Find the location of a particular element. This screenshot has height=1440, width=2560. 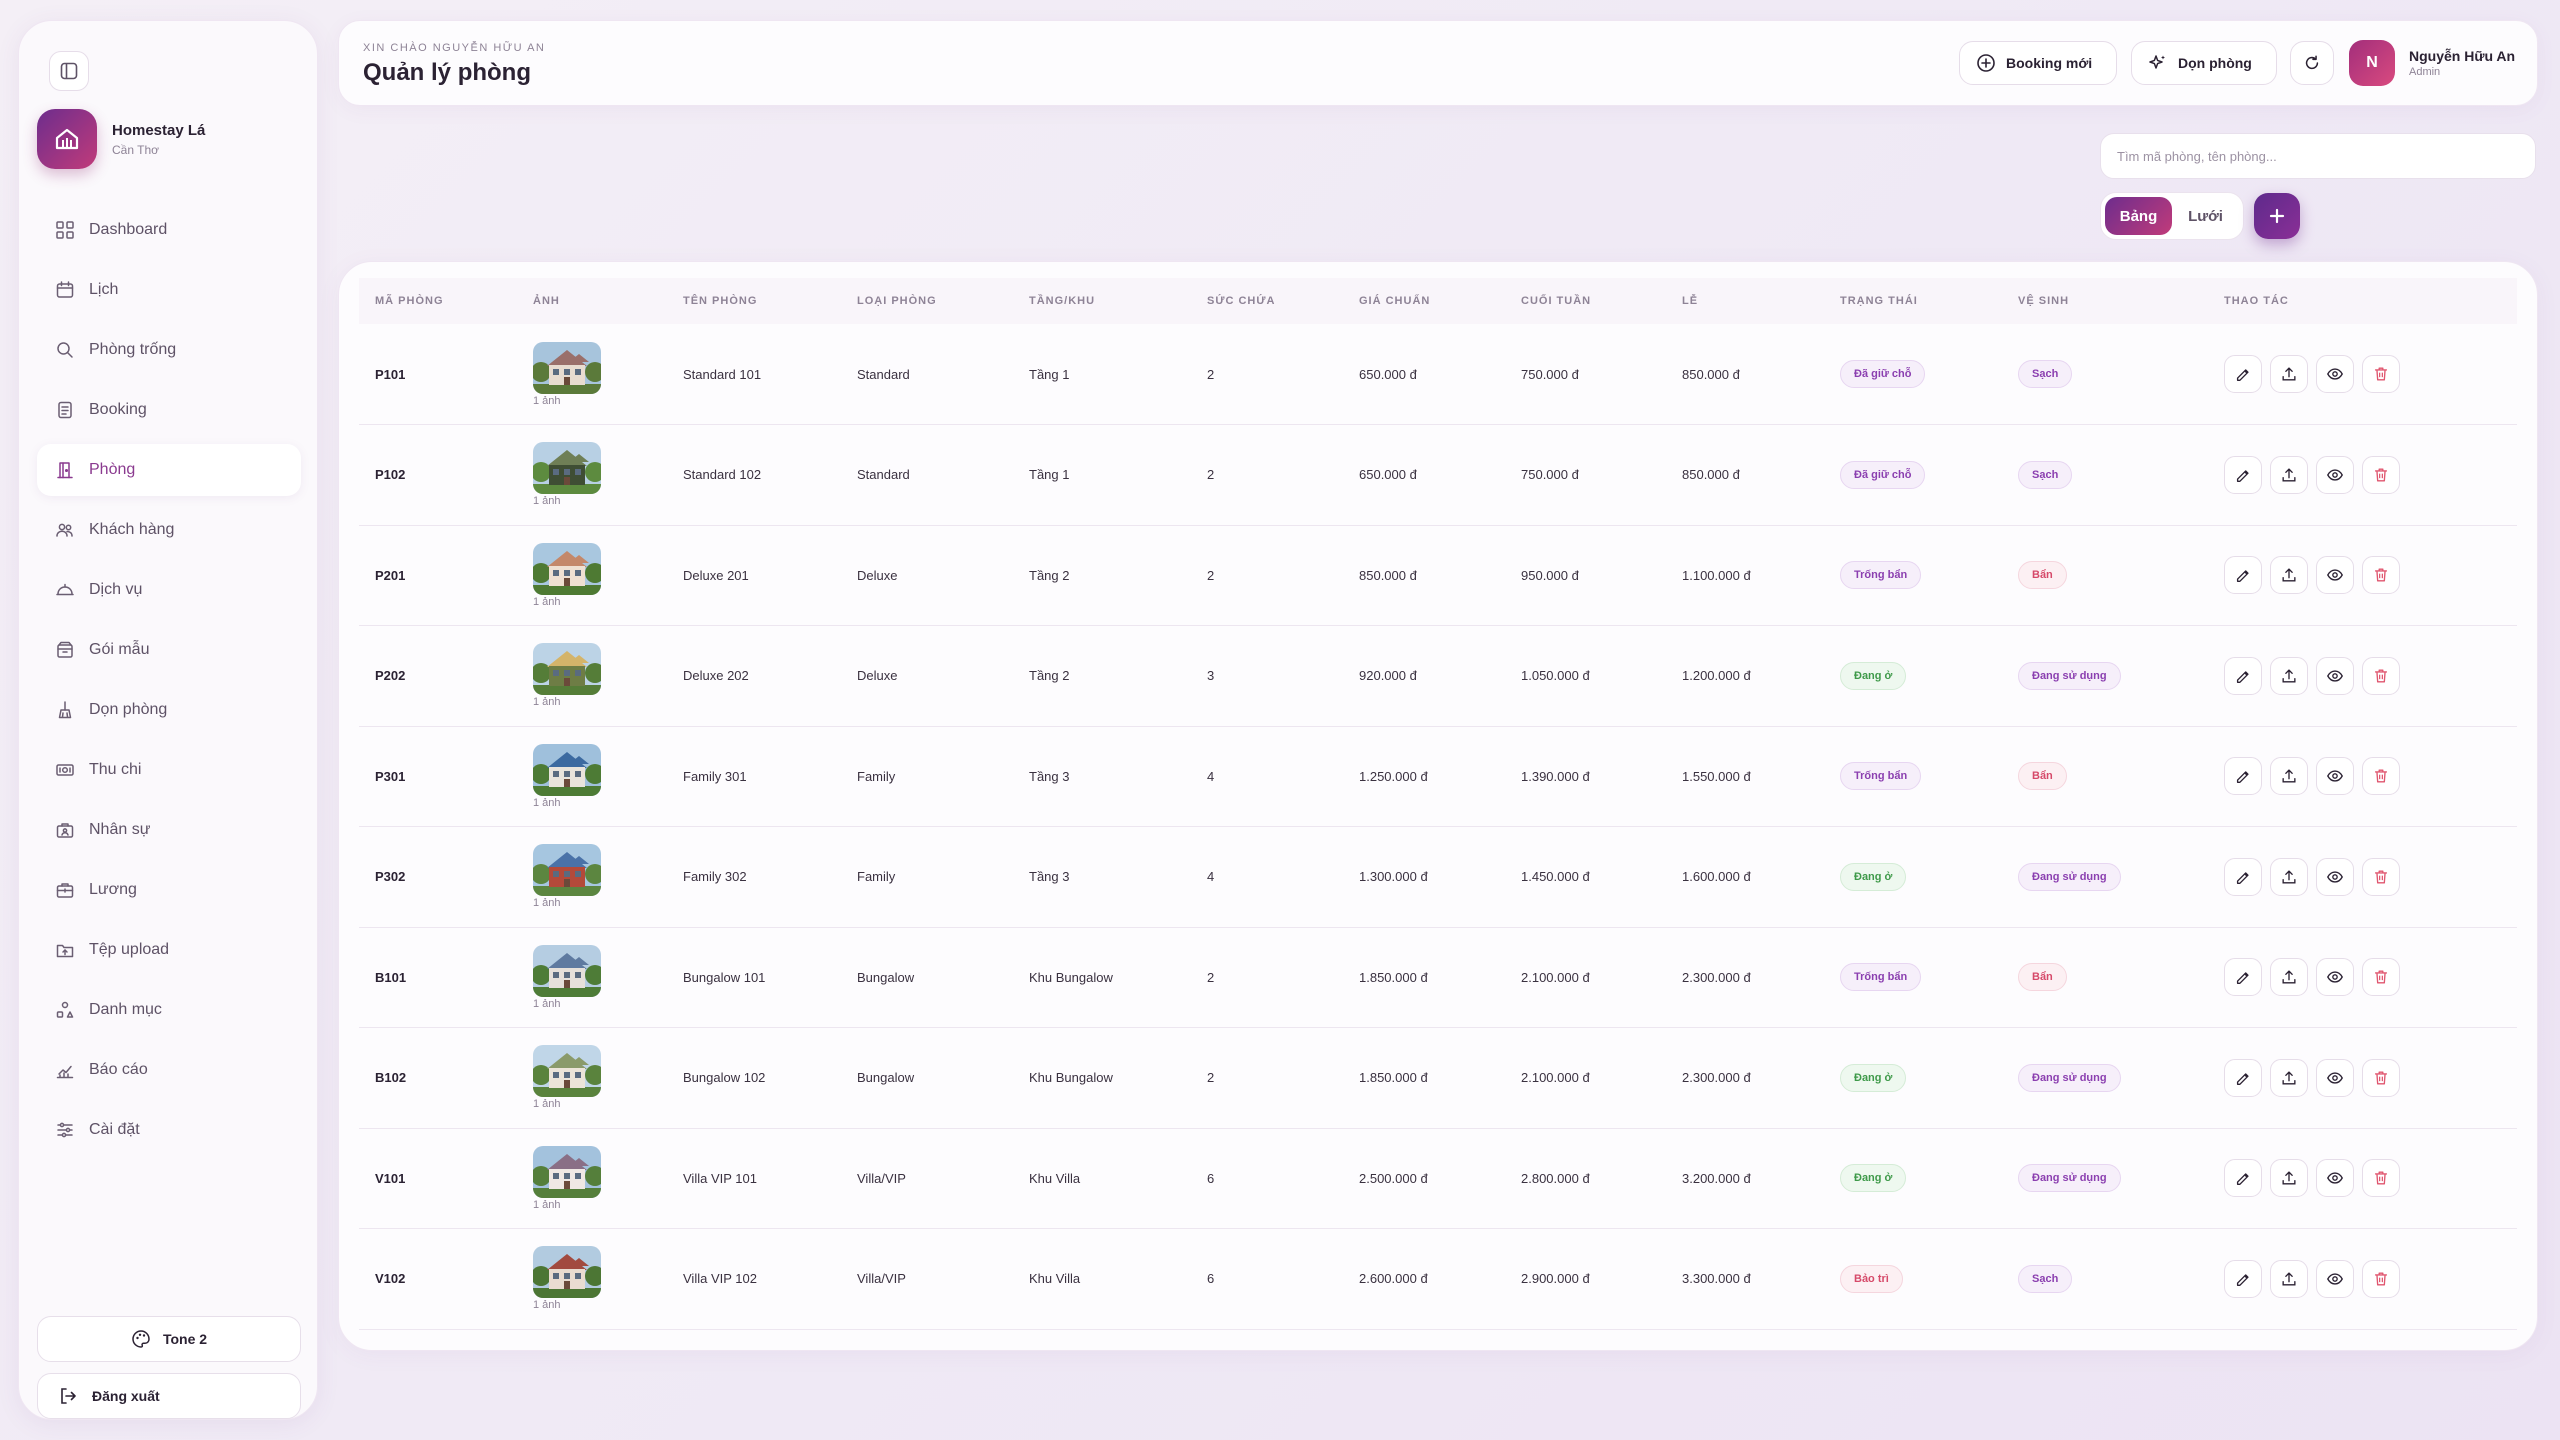

view-table-tab: Bảng is located at coordinates (2138, 216).